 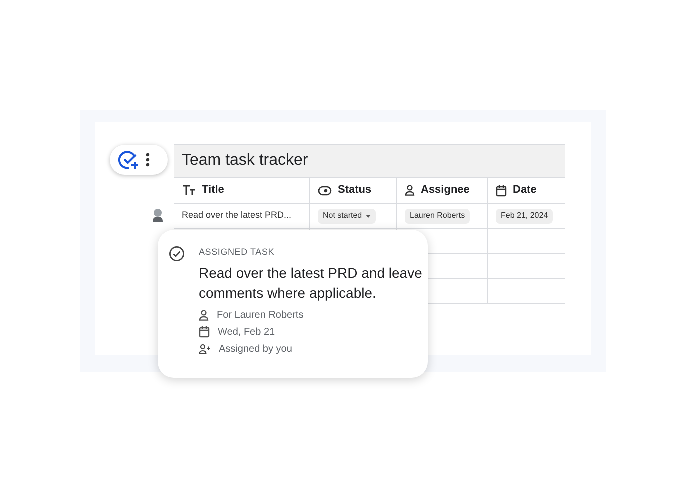 What do you see at coordinates (237, 252) in the screenshot?
I see `card-label: ASSIGNED TASK` at bounding box center [237, 252].